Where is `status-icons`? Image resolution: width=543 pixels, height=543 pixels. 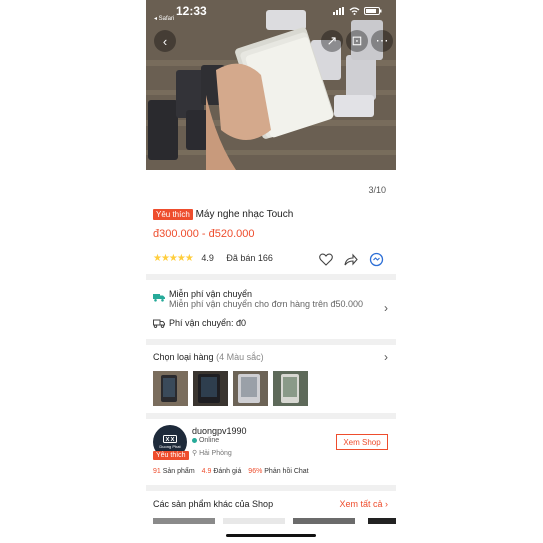 status-icons is located at coordinates (357, 11).